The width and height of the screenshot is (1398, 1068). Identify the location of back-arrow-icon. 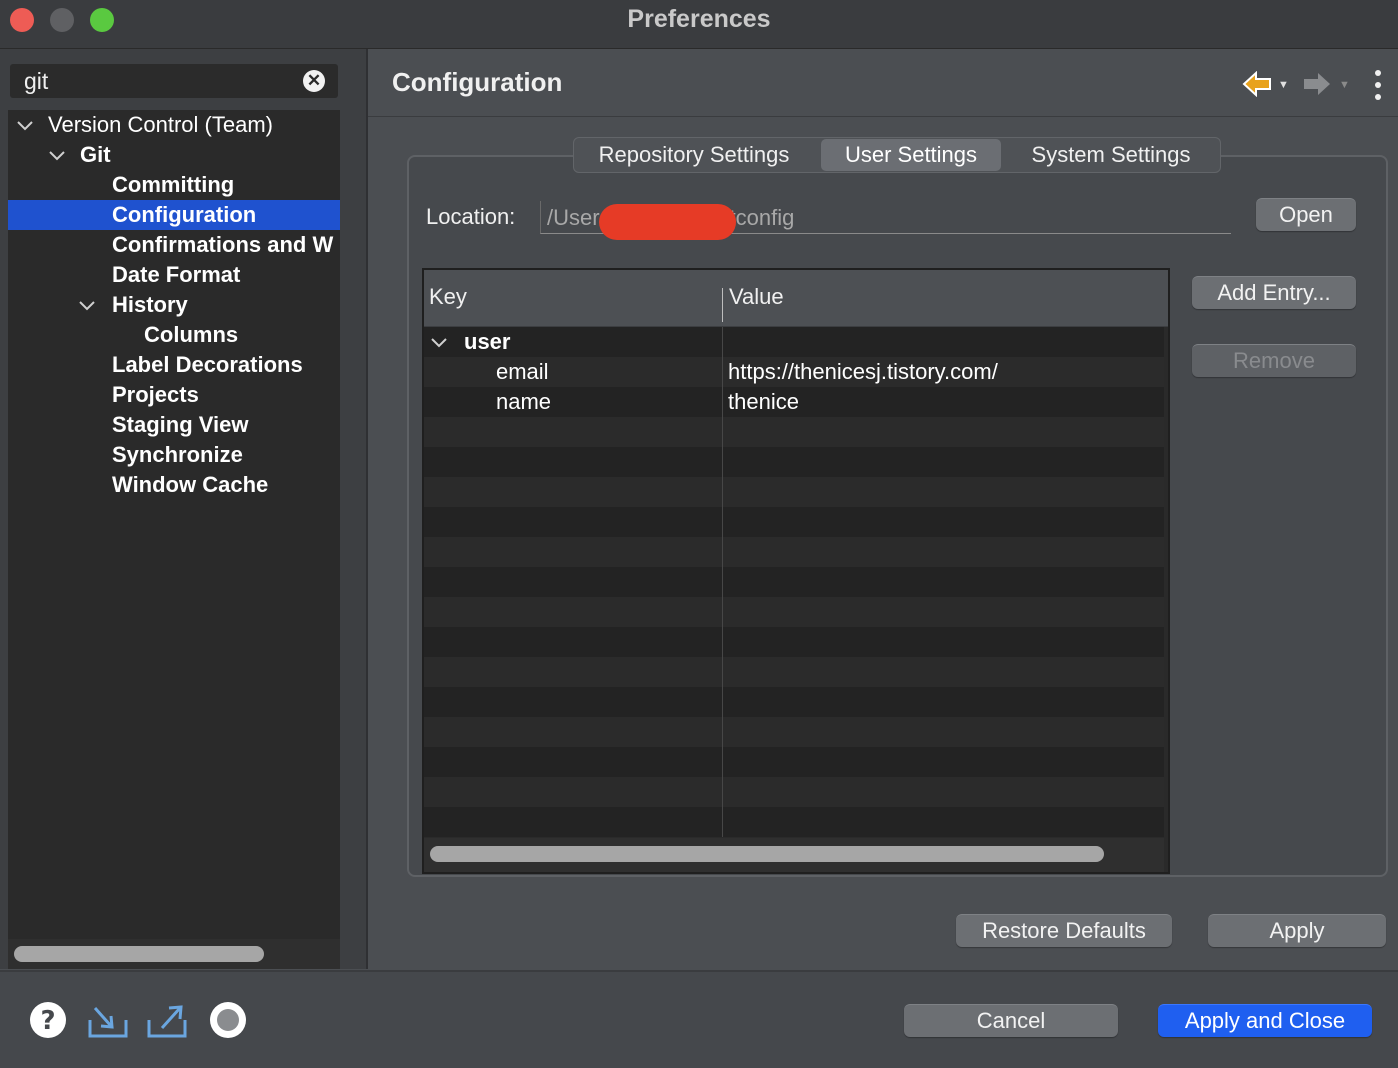
(1257, 86).